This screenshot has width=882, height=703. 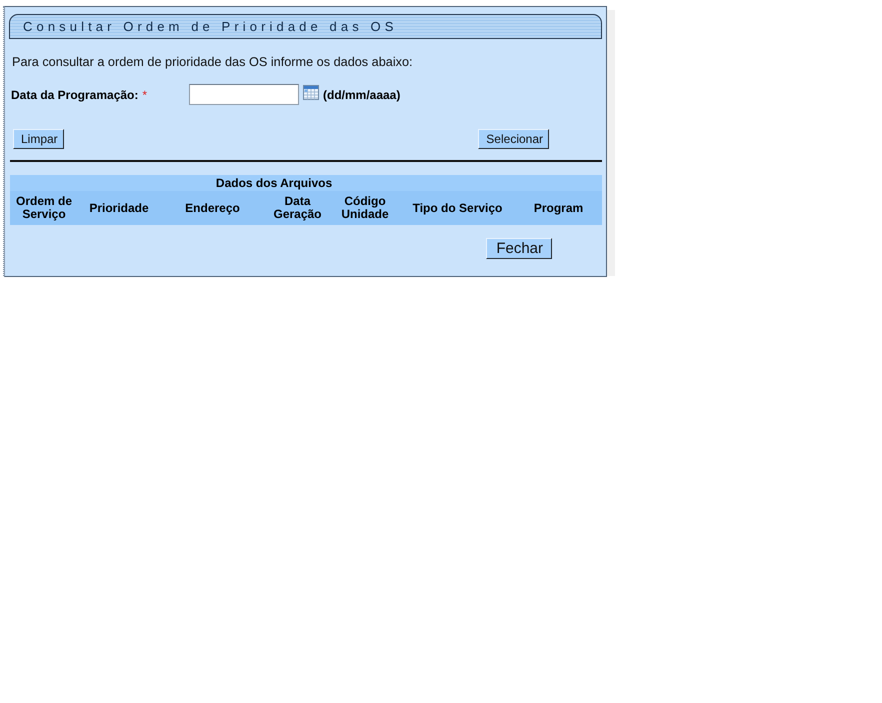 What do you see at coordinates (145, 95) in the screenshot?
I see `required-mark: *` at bounding box center [145, 95].